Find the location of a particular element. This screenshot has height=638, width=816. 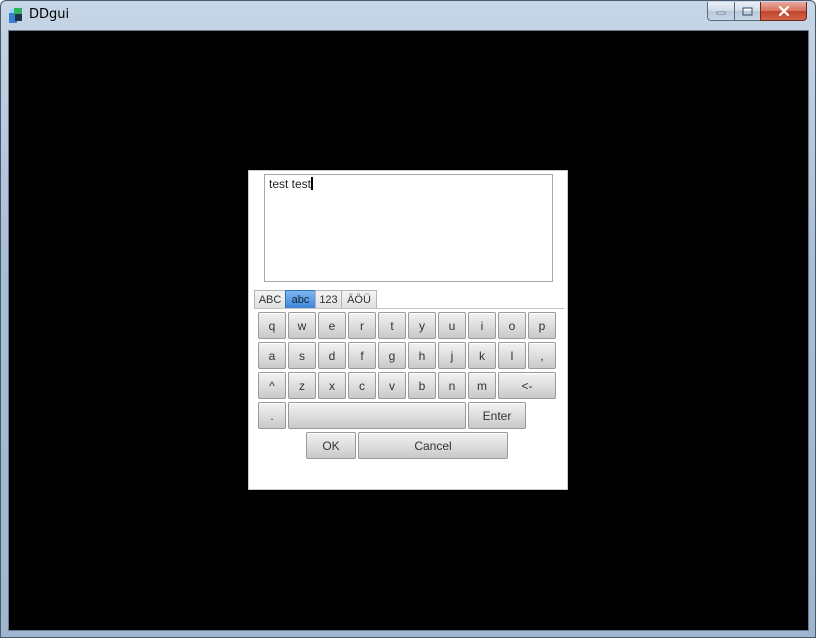

close-icon is located at coordinates (783, 11).